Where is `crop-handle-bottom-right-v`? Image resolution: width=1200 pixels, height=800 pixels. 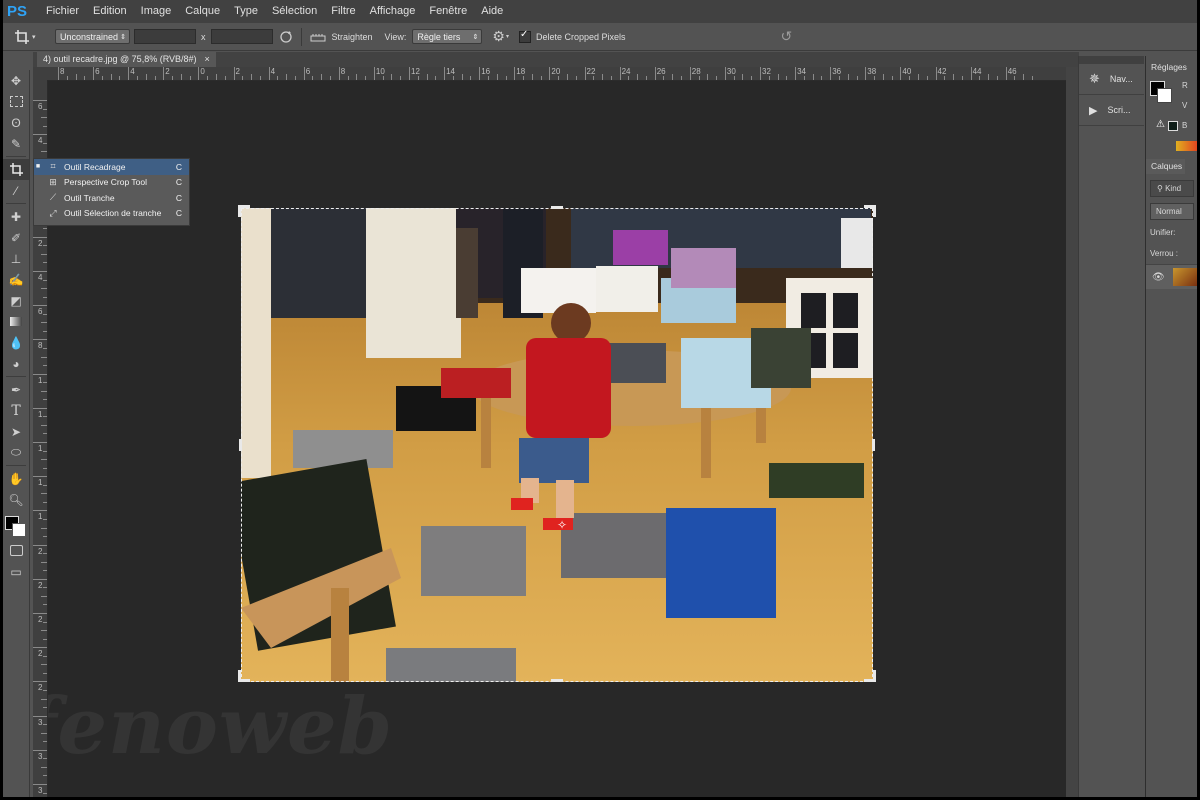
crop-handle-bottom-right-v is located at coordinates (874, 676).